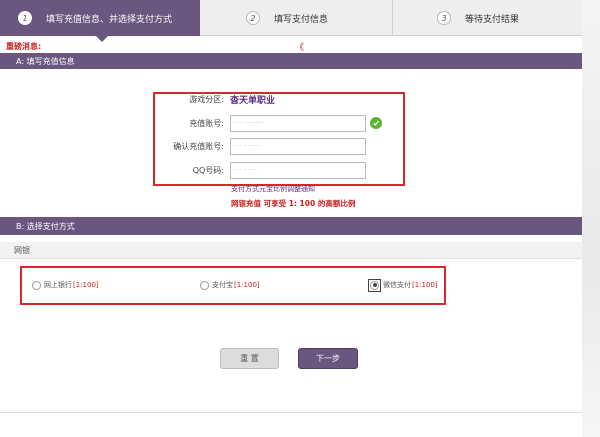 The width and height of the screenshot is (600, 437). Describe the element at coordinates (328, 358) in the screenshot. I see `next-step-button: 下一步` at that location.